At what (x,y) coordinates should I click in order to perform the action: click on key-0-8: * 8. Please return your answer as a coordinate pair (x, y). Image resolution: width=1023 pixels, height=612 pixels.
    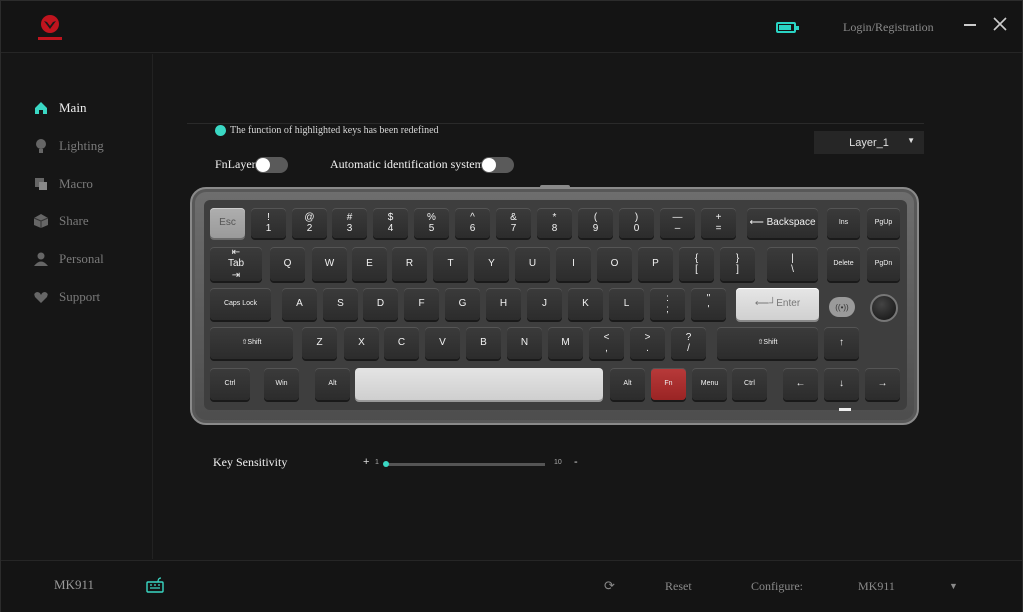
    Looking at the image, I should click on (554, 223).